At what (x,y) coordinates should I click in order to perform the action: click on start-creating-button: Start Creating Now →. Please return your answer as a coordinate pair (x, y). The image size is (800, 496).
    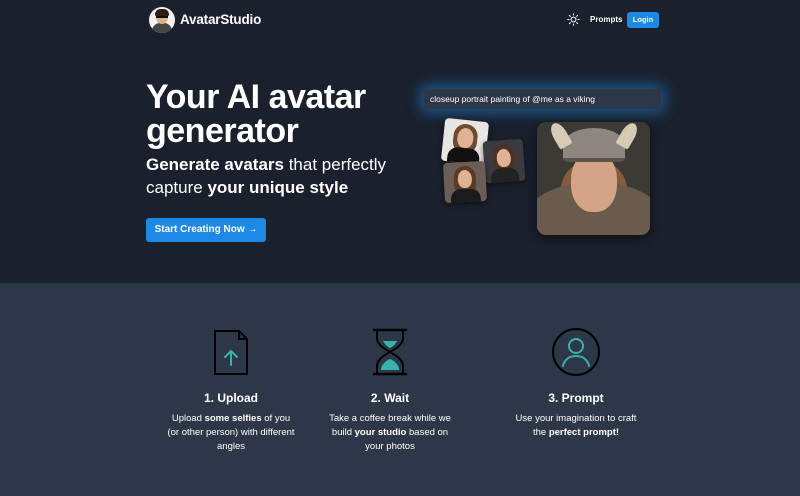
    Looking at the image, I should click on (206, 230).